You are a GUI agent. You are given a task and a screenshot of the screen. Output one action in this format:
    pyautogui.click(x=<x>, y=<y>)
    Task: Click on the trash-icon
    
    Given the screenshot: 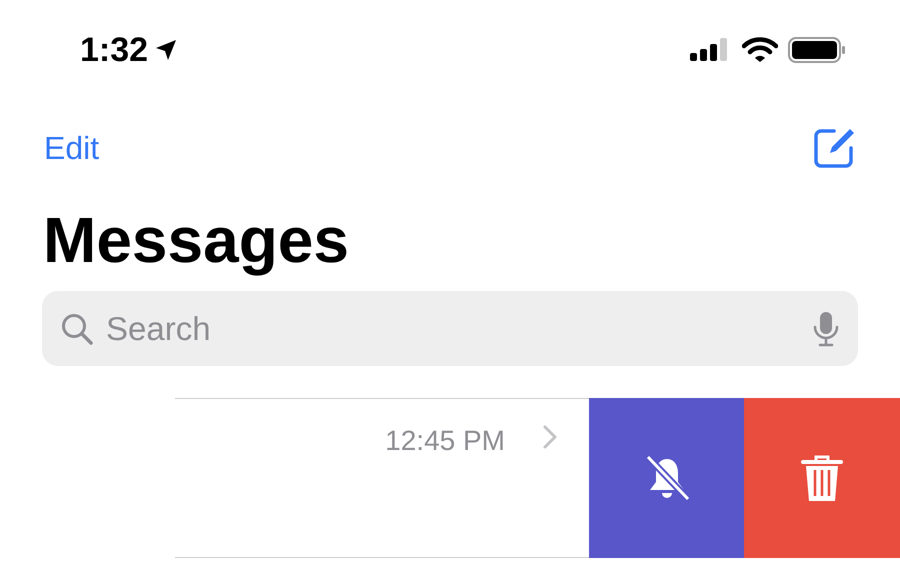 What is the action you would take?
    pyautogui.click(x=822, y=478)
    